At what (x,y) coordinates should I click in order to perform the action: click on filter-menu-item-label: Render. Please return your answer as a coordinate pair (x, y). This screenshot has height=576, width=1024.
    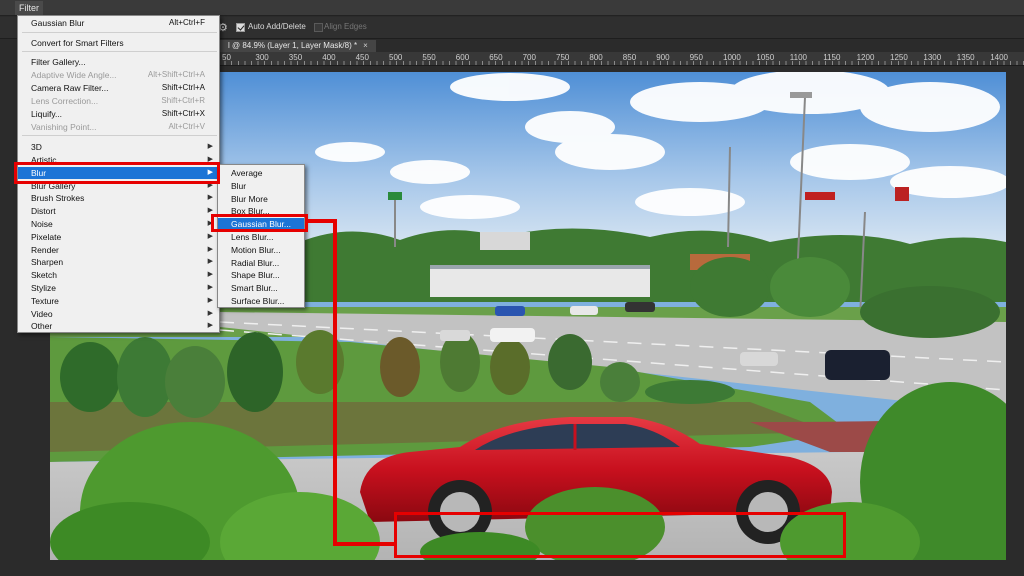
    Looking at the image, I should click on (45, 250).